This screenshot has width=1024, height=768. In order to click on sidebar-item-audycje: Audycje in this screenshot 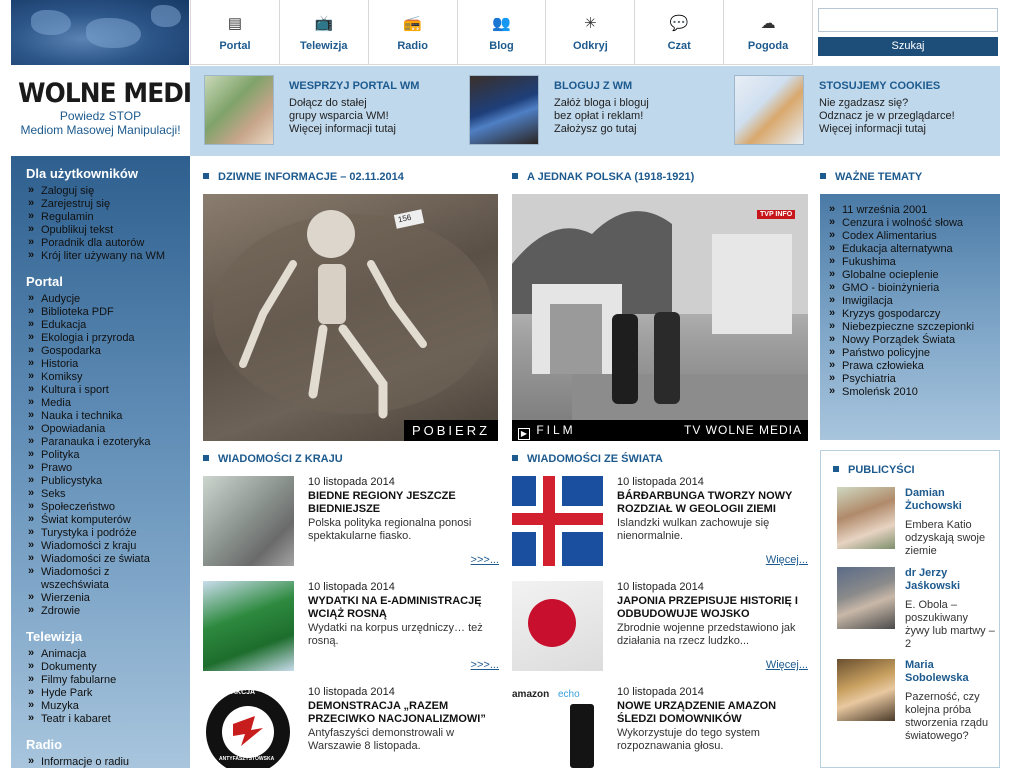, I will do `click(101, 299)`.